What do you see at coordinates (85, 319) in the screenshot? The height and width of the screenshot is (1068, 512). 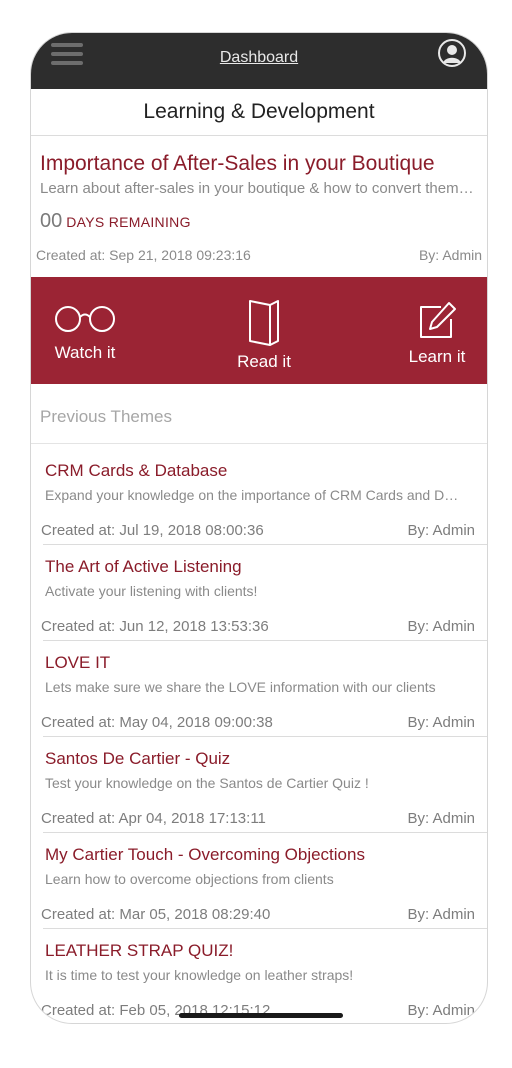 I see `glasses-icon` at bounding box center [85, 319].